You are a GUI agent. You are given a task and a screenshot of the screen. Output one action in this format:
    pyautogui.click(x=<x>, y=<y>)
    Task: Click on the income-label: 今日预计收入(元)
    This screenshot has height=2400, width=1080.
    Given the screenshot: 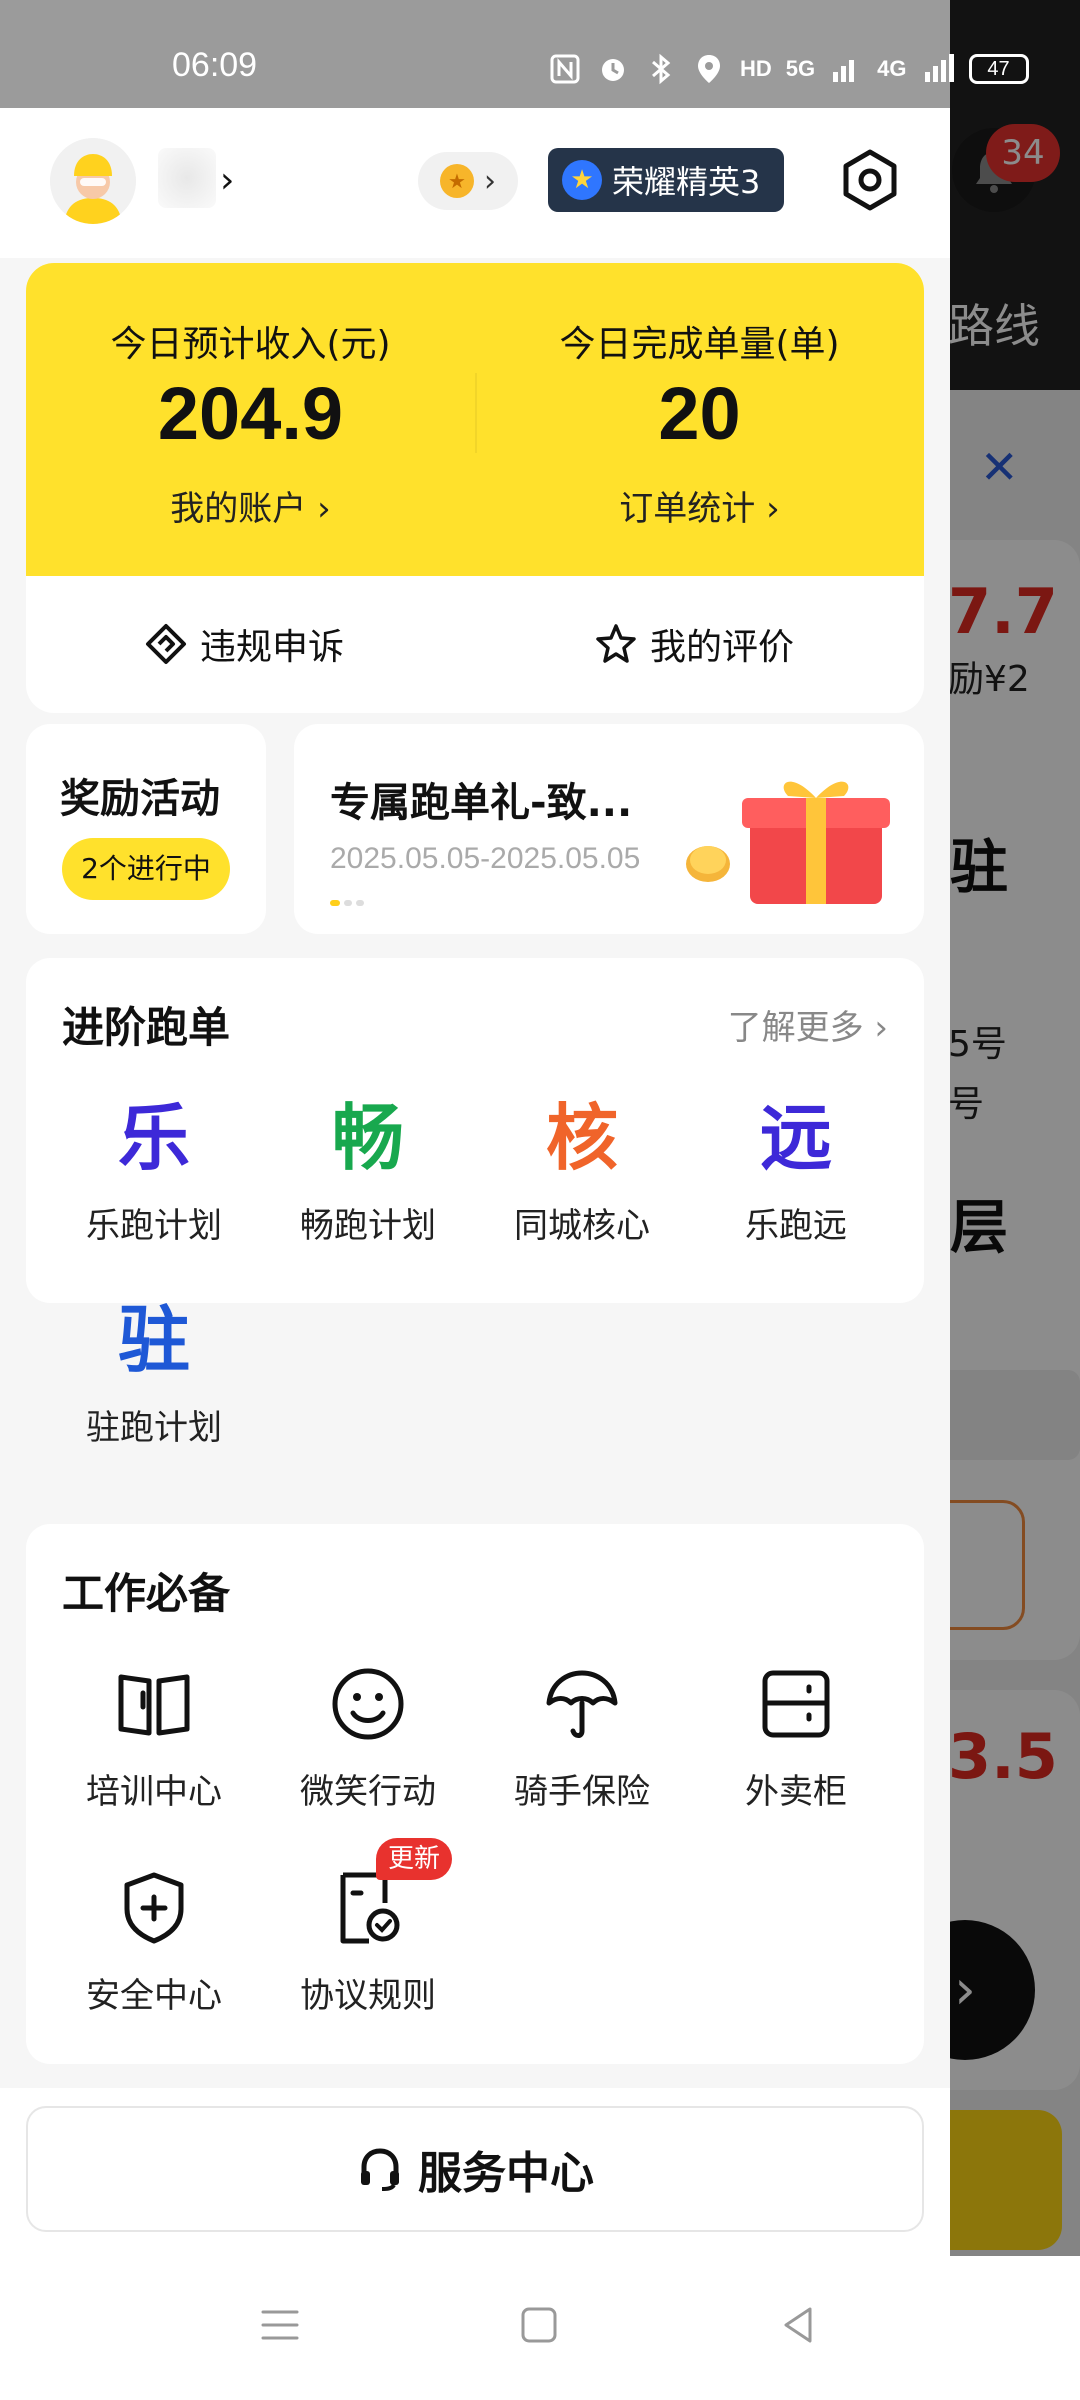 What is the action you would take?
    pyautogui.click(x=250, y=344)
    